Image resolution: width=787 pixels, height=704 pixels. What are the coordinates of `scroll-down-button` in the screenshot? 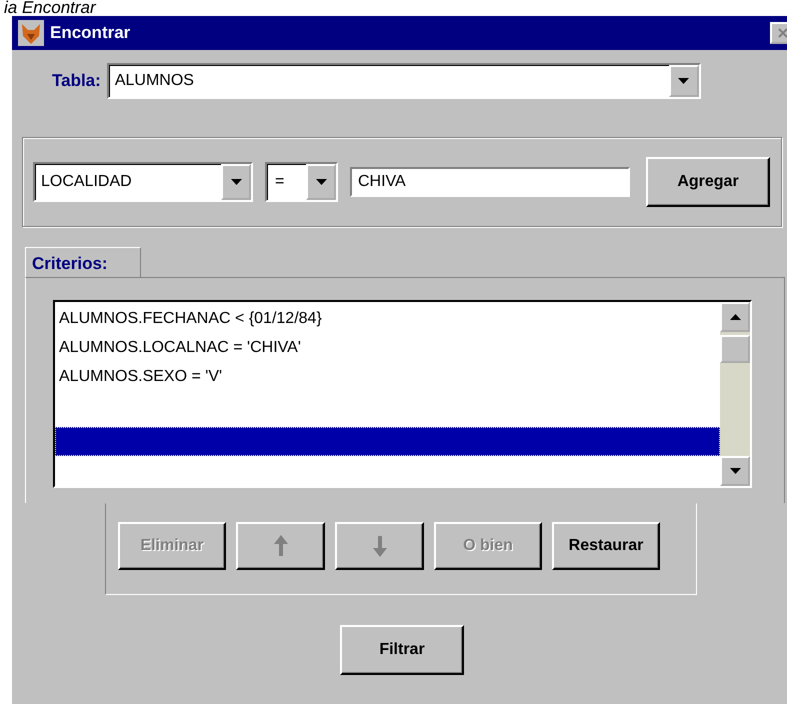 It's located at (735, 471).